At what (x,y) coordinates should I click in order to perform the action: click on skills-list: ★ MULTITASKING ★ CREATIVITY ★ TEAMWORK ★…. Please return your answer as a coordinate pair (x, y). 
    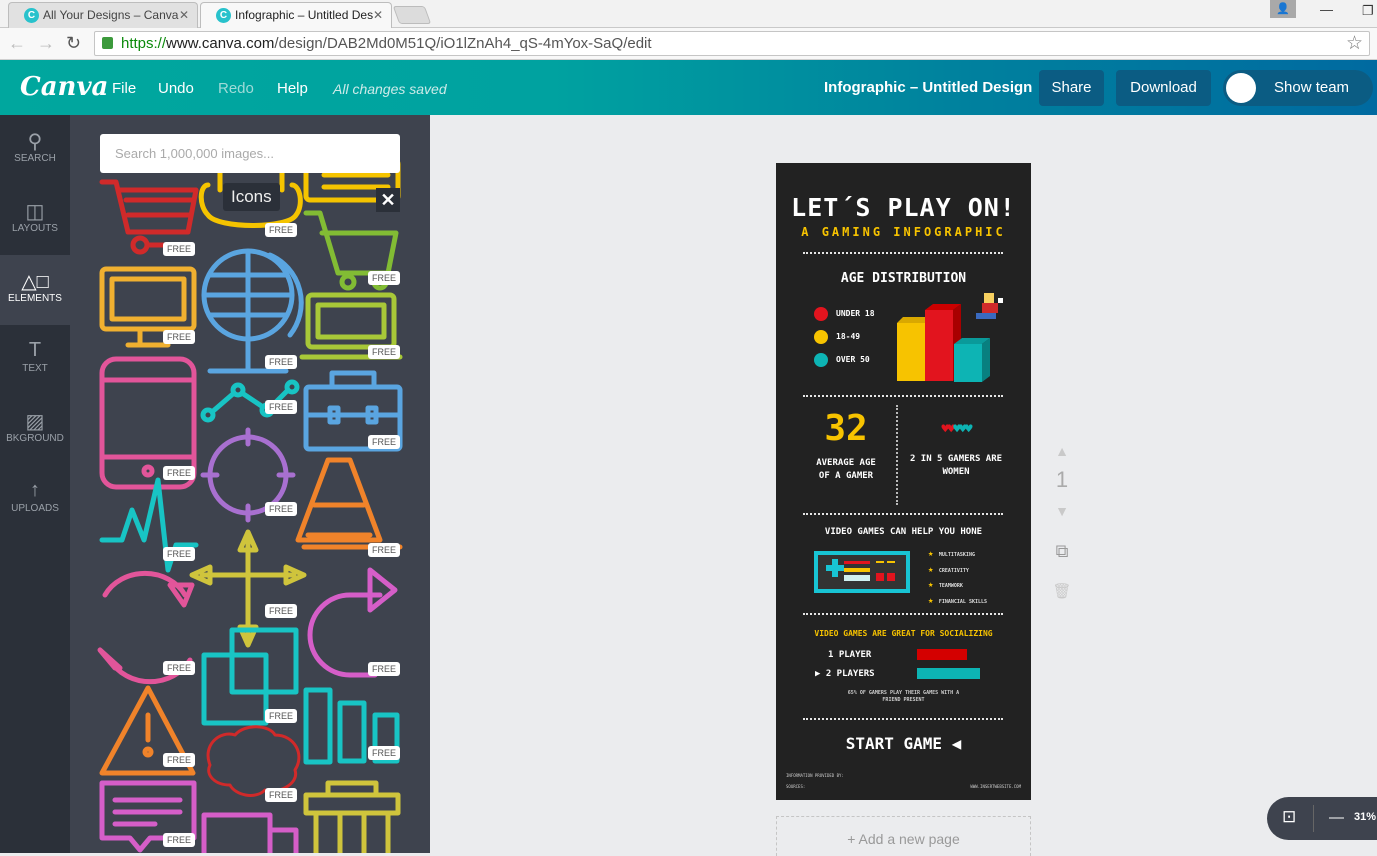
    Looking at the image, I should click on (957, 578).